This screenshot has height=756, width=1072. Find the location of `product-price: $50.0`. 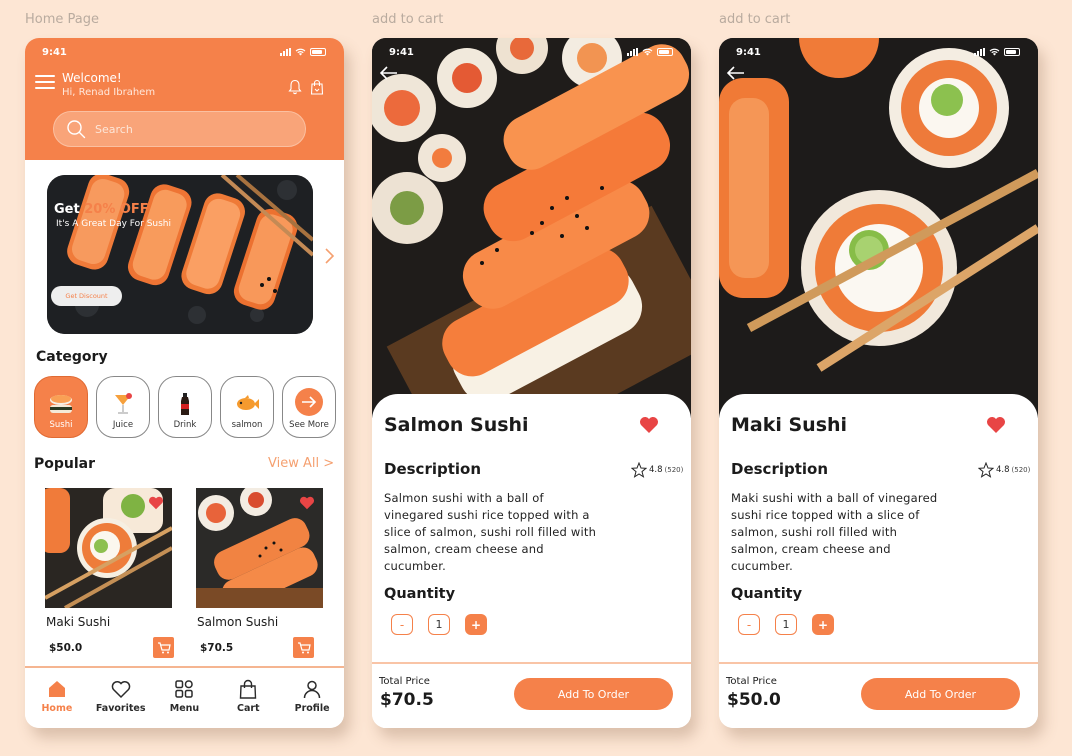

product-price: $50.0 is located at coordinates (66, 648).